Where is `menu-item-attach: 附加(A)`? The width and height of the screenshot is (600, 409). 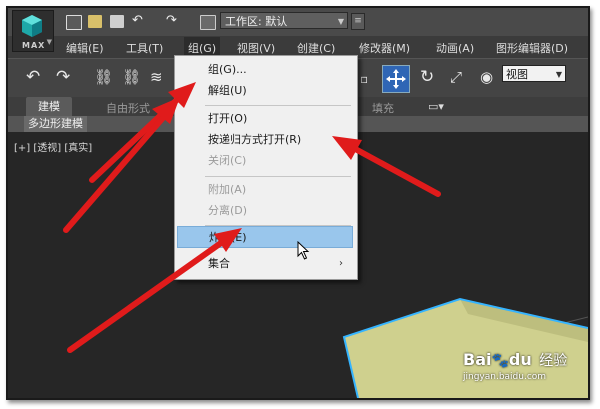 menu-item-attach: 附加(A) is located at coordinates (265, 190).